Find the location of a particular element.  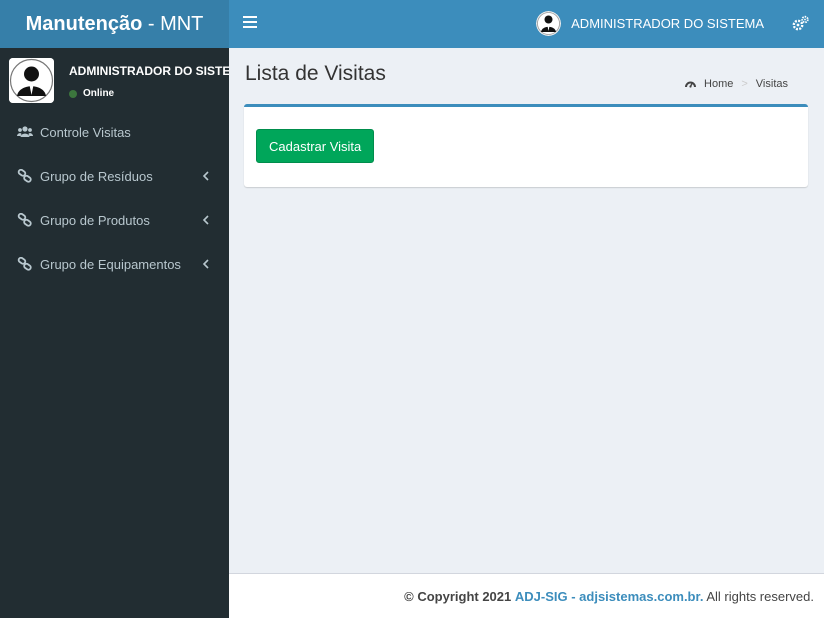

sidebar-item-label: Grupo de Equipamentos is located at coordinates (110, 264).